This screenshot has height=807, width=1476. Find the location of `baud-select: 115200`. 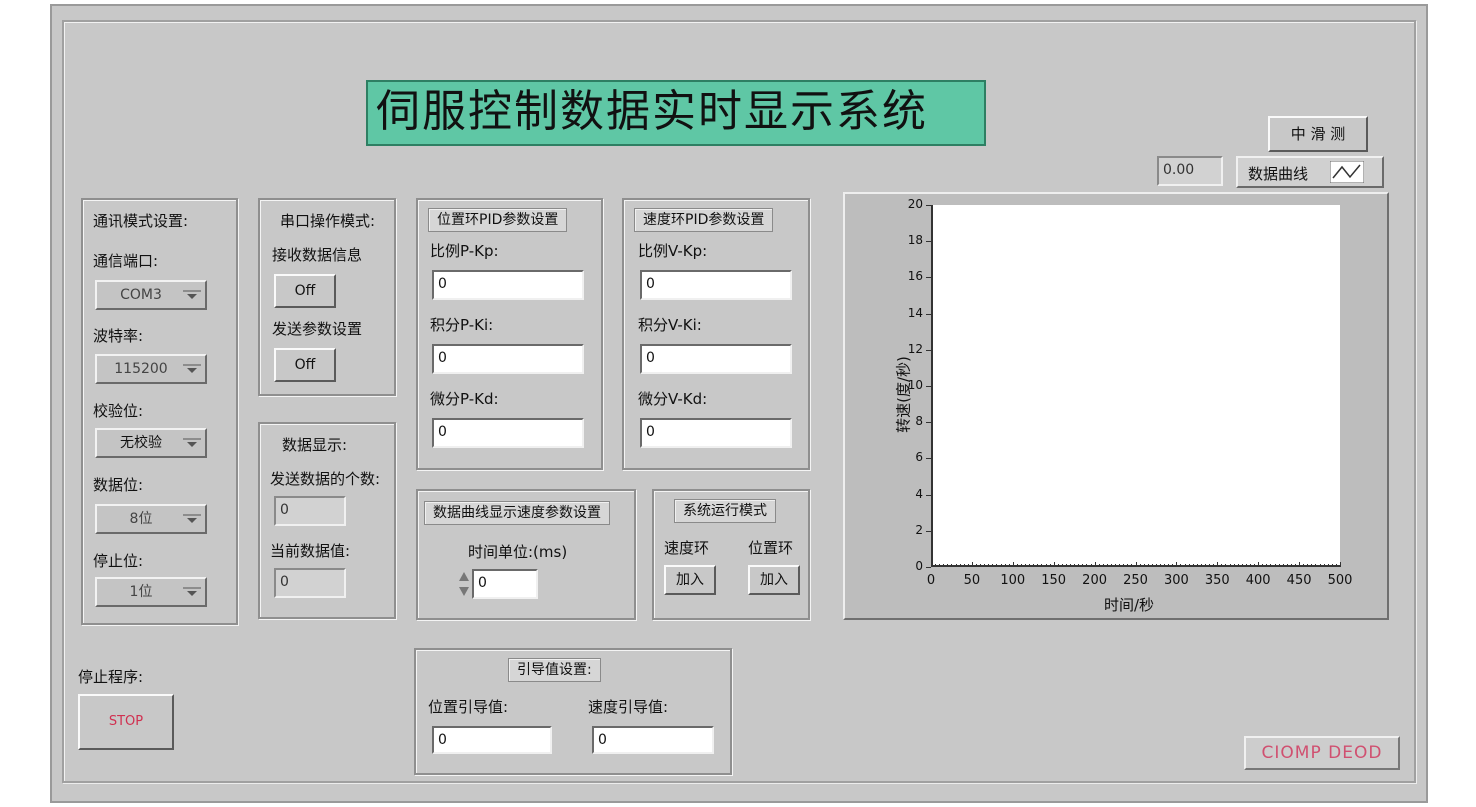

baud-select: 115200 is located at coordinates (151, 369).